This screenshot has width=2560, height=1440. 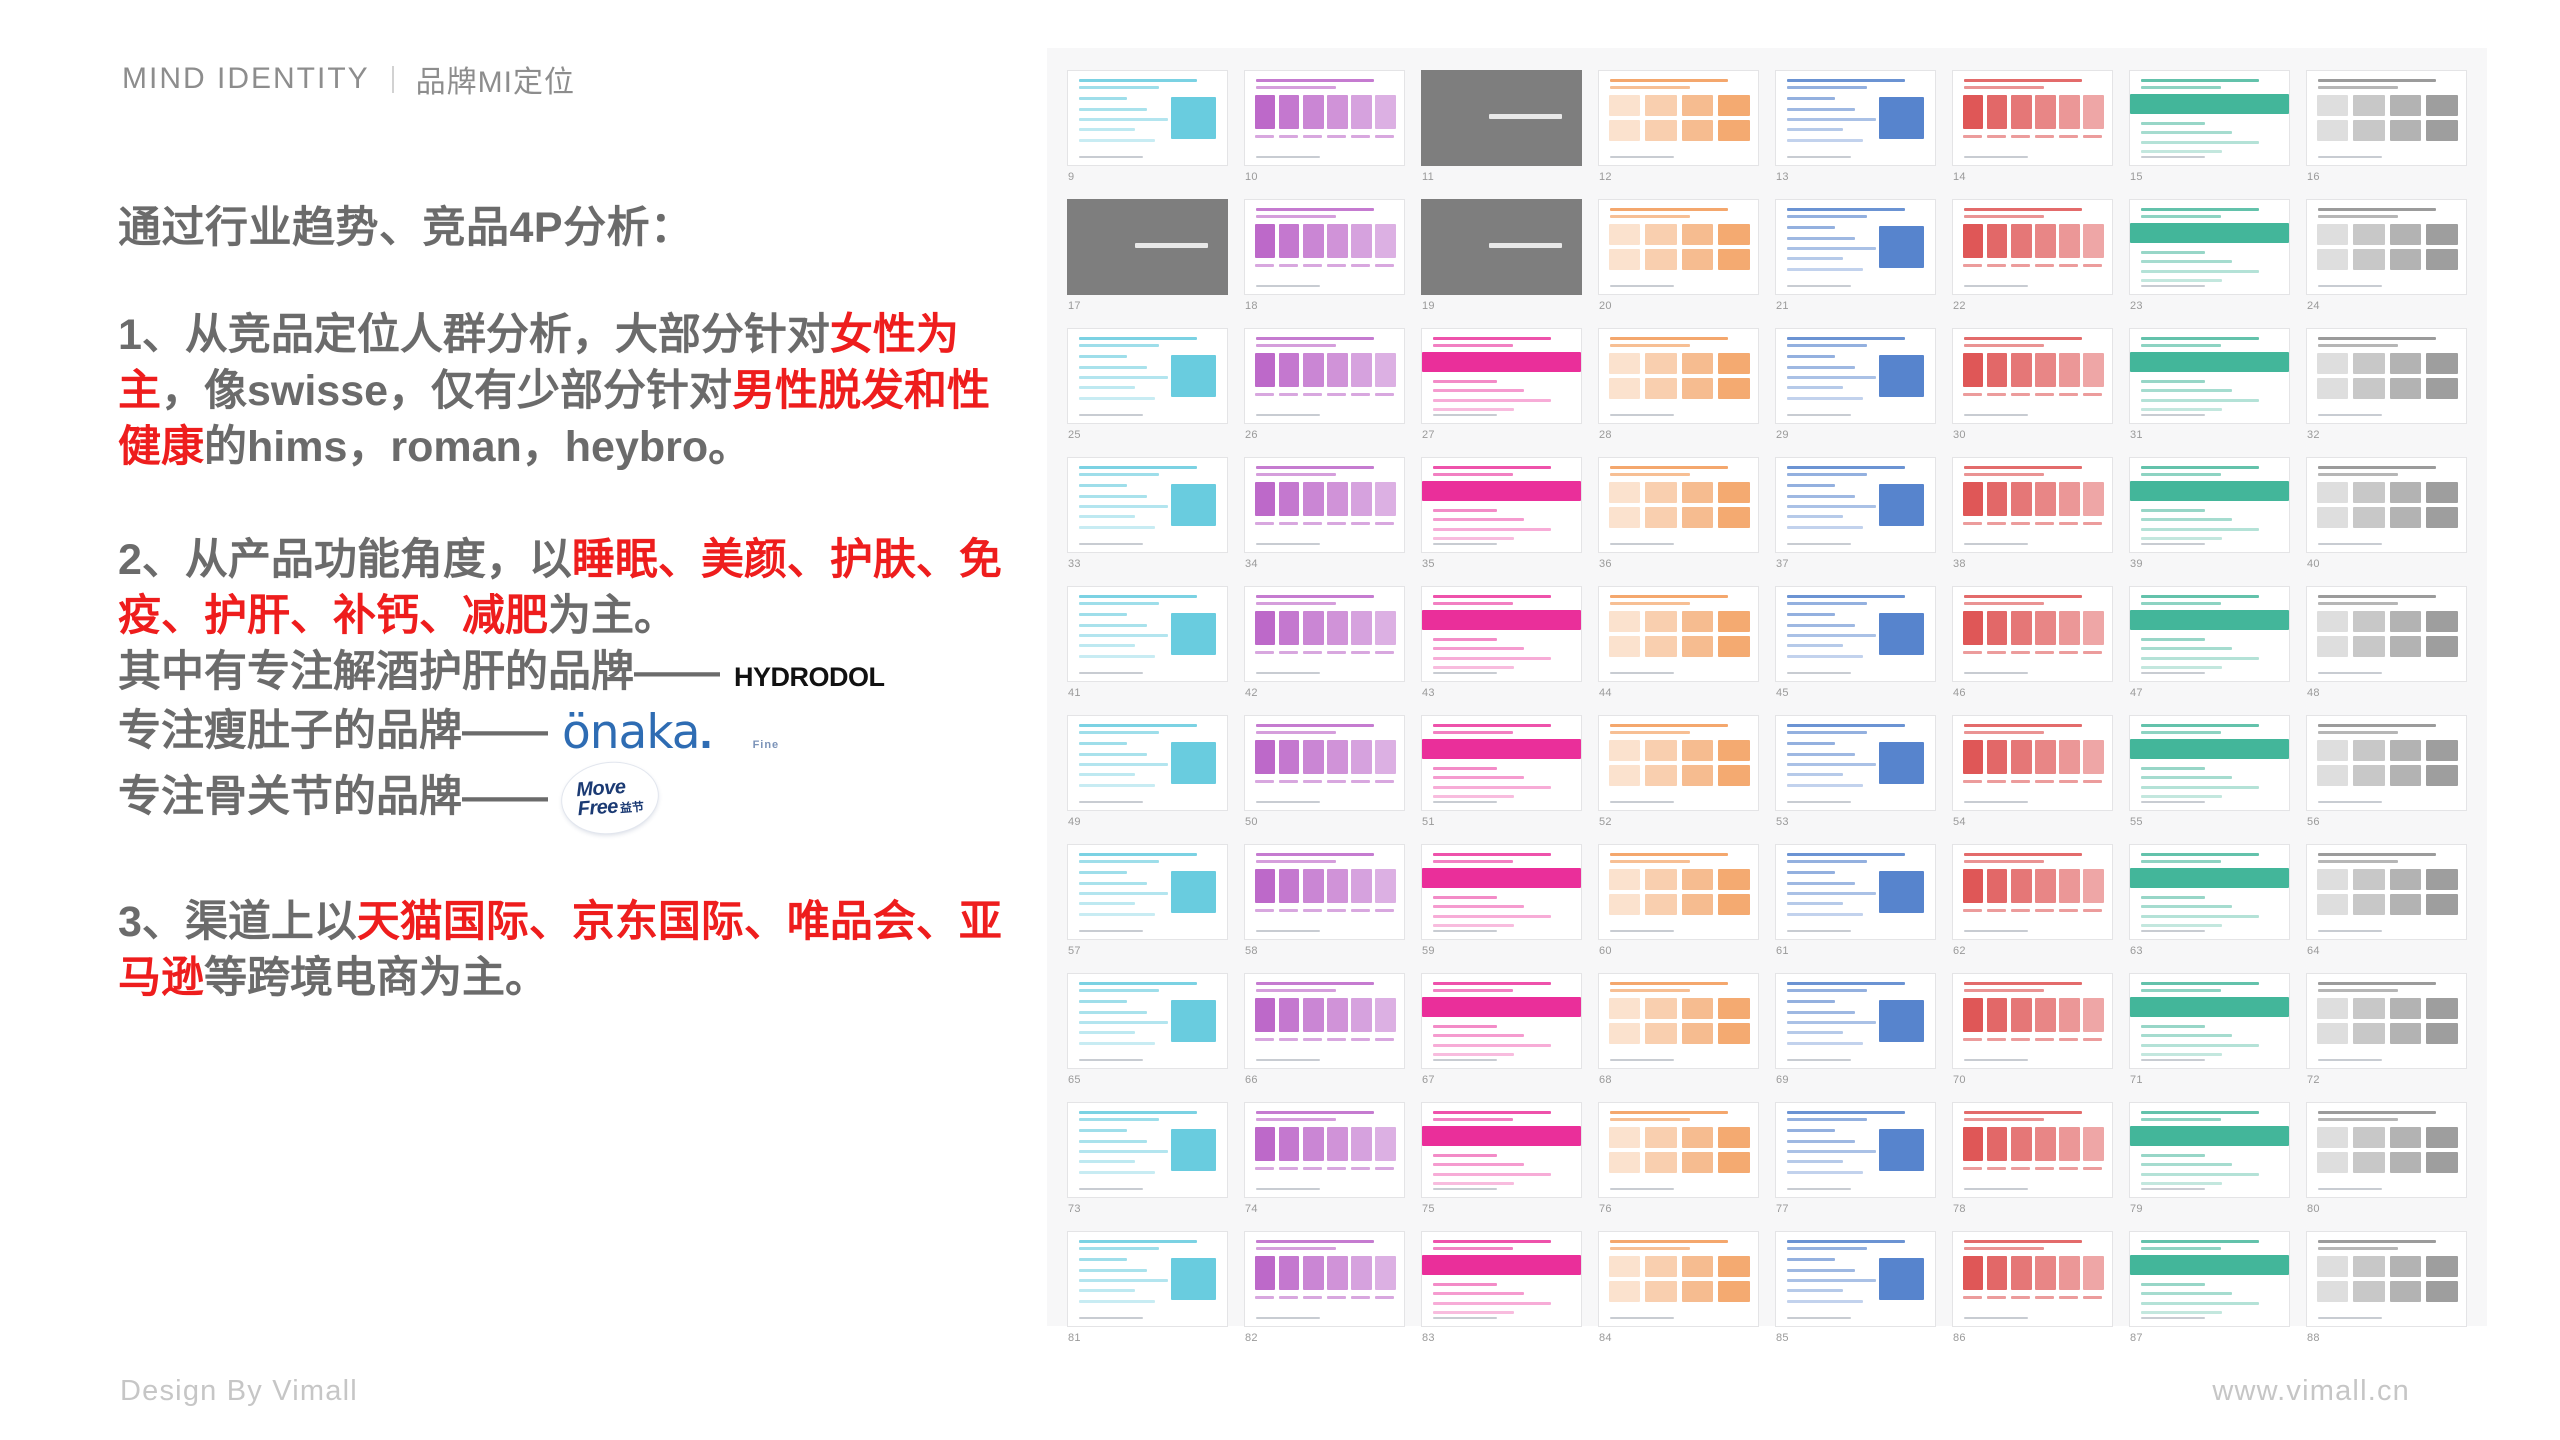 I want to click on thumbnail-cell: 51, so click(x=1501, y=773).